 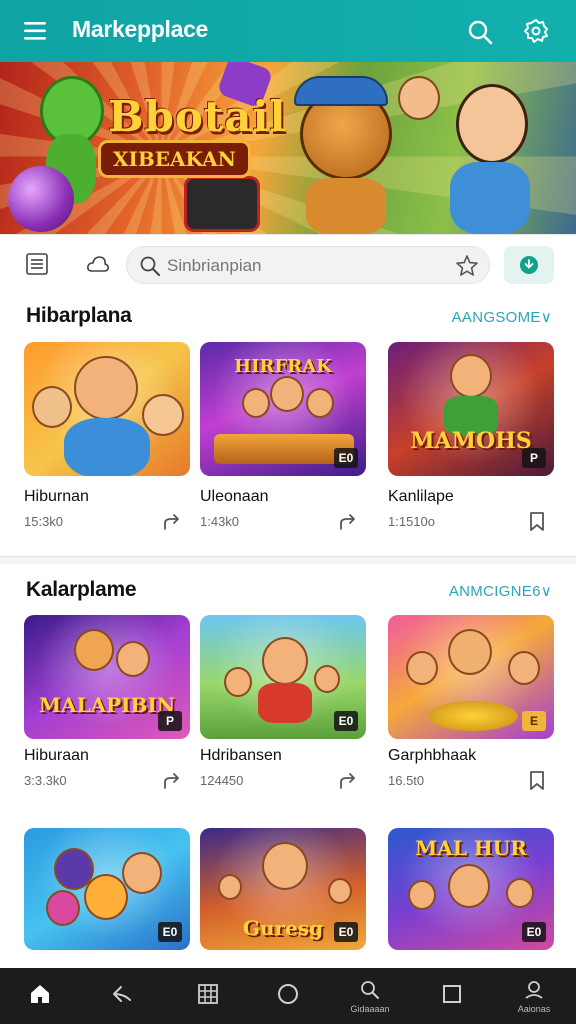 I want to click on app-title: Markepplace, so click(x=140, y=29).